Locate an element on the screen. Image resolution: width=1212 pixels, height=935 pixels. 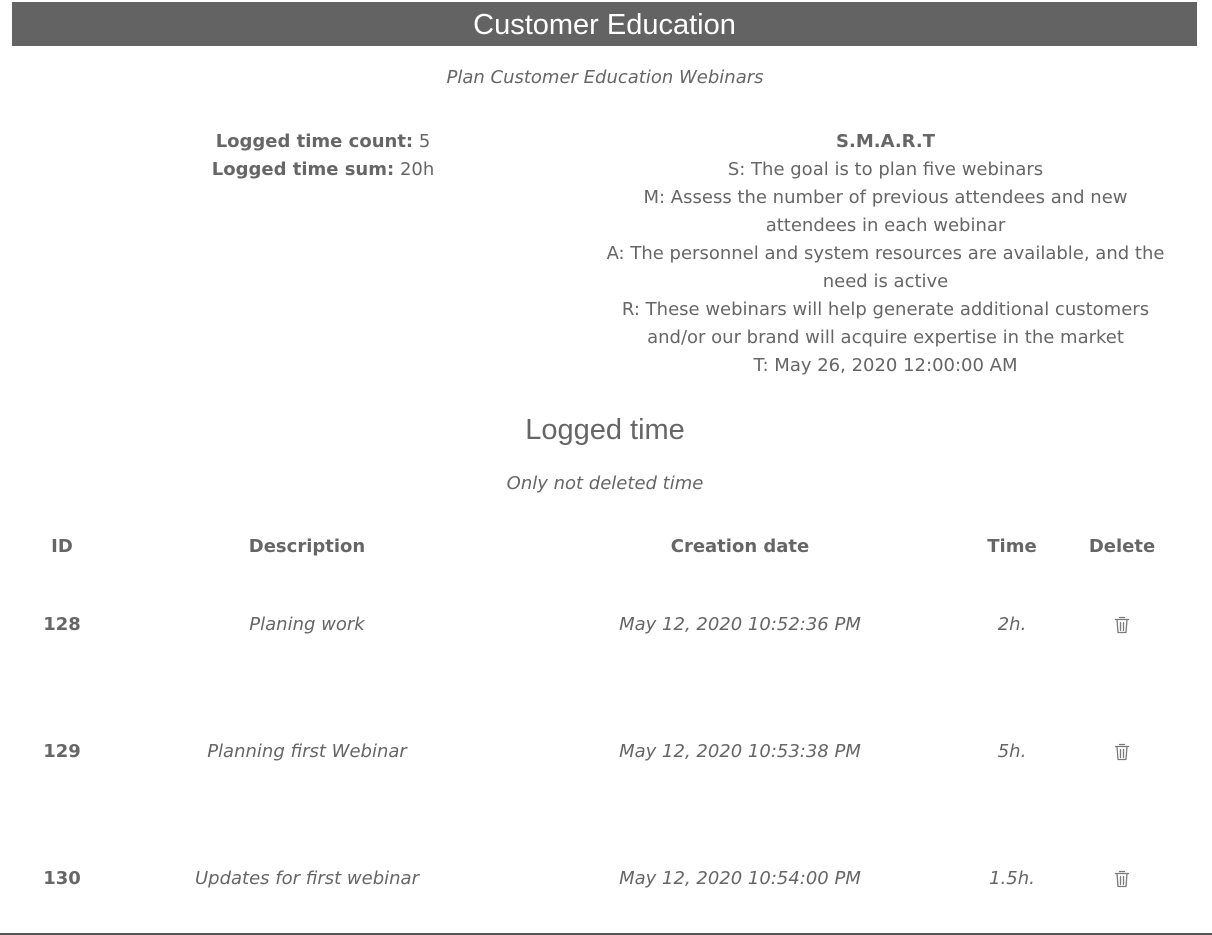
logged-time-sum: Logged time sum: 20h is located at coordinates (323, 170).